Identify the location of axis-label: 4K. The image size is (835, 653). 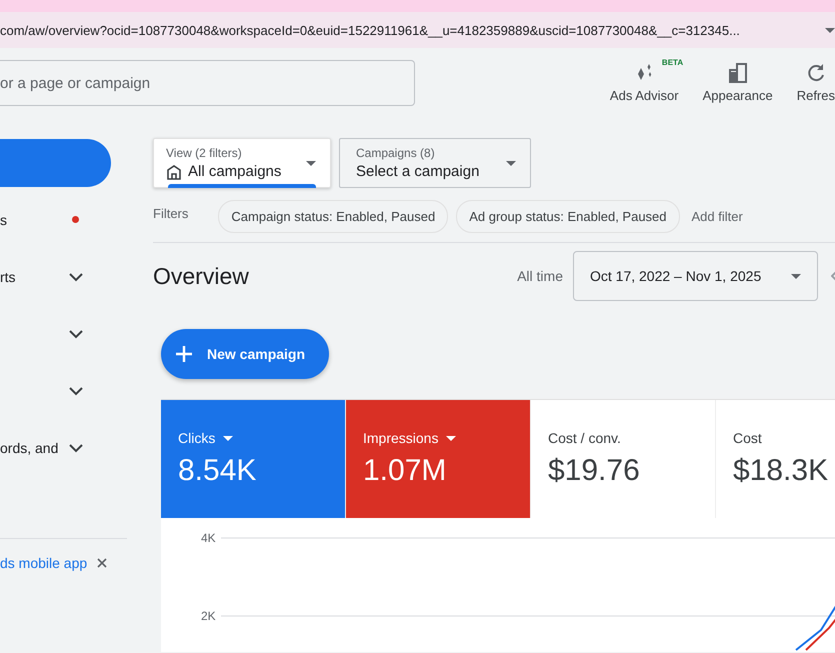
(208, 538).